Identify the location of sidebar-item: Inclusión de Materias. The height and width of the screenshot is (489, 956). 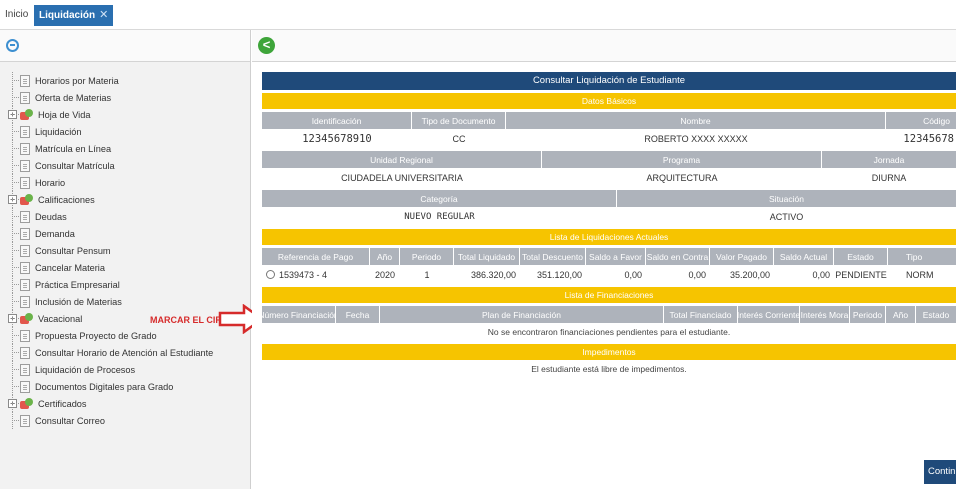
(126, 301).